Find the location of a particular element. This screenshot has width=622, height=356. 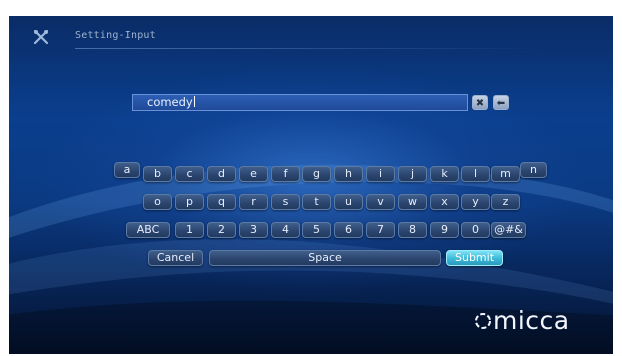

key-8: 8 is located at coordinates (412, 230).